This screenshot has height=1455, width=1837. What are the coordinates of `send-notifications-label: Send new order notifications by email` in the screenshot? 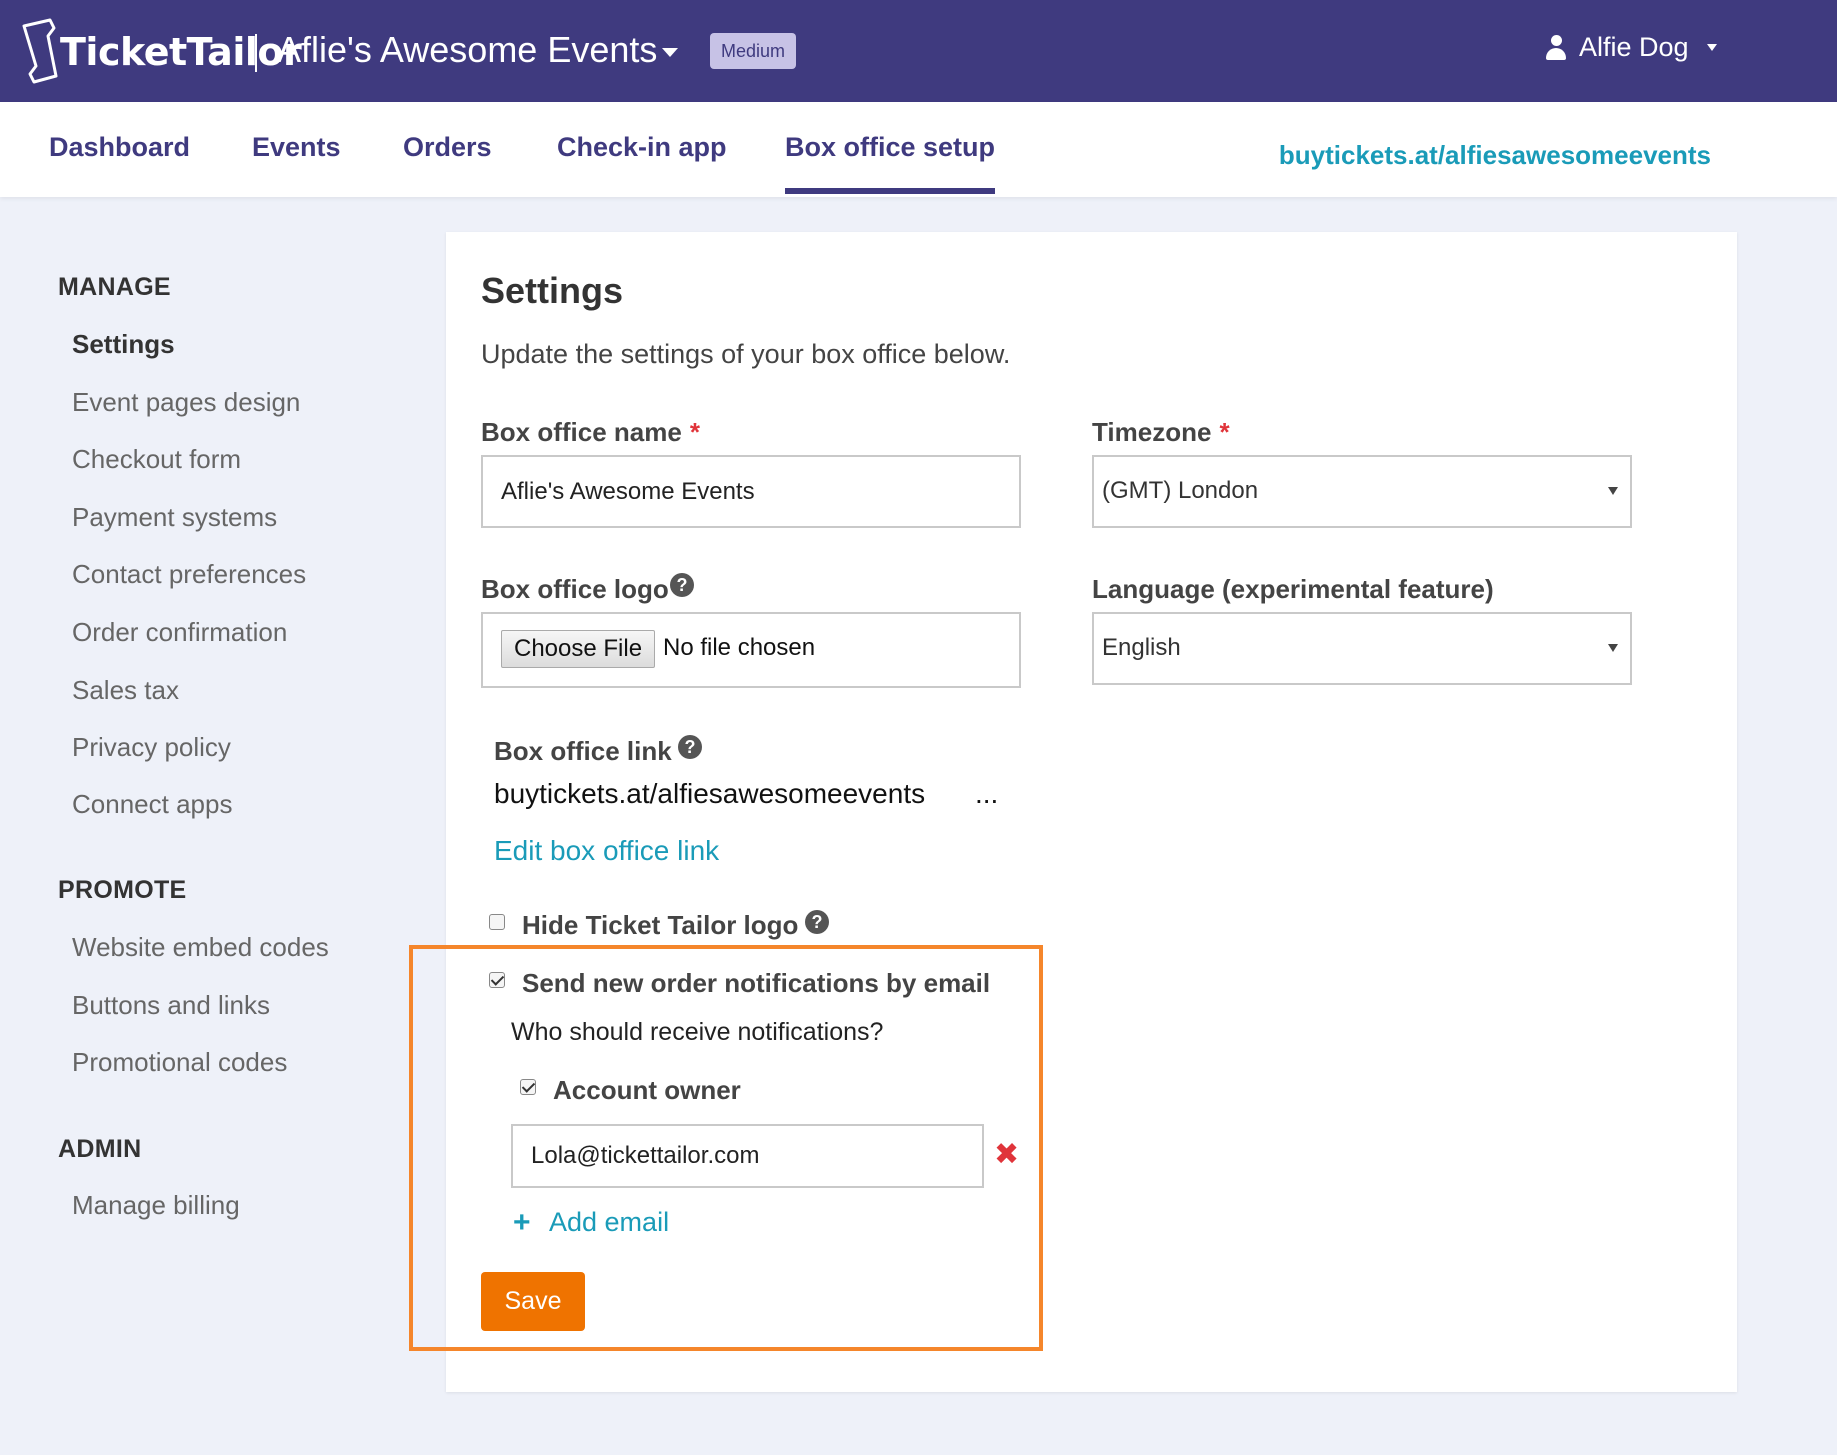 It's located at (756, 983).